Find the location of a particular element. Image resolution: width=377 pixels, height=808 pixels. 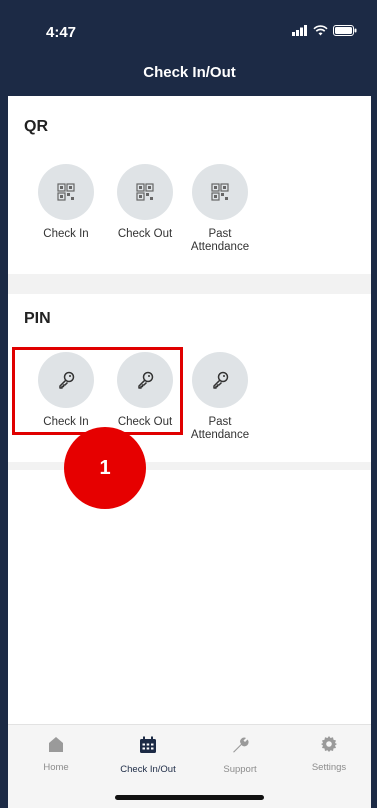

qr-check-out-button: Check Out is located at coordinates (145, 202).